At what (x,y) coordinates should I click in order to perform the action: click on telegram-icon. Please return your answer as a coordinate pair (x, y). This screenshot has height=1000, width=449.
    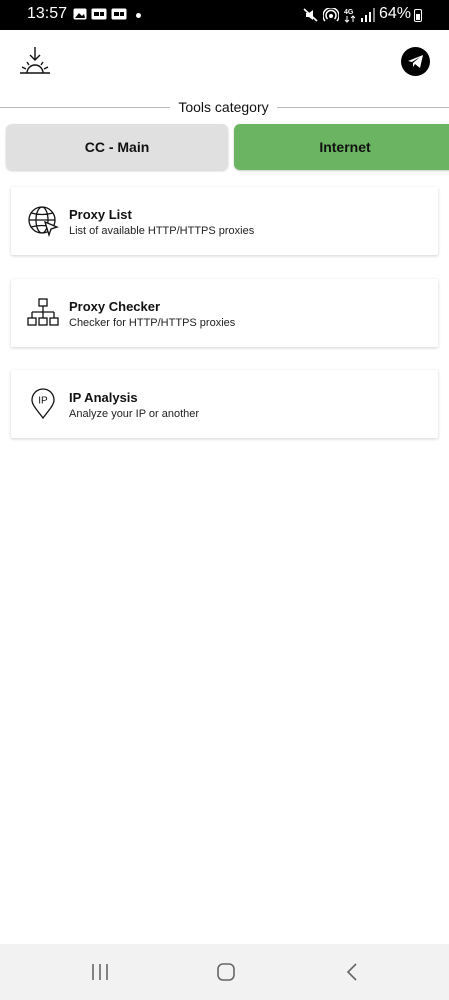
    Looking at the image, I should click on (415, 61).